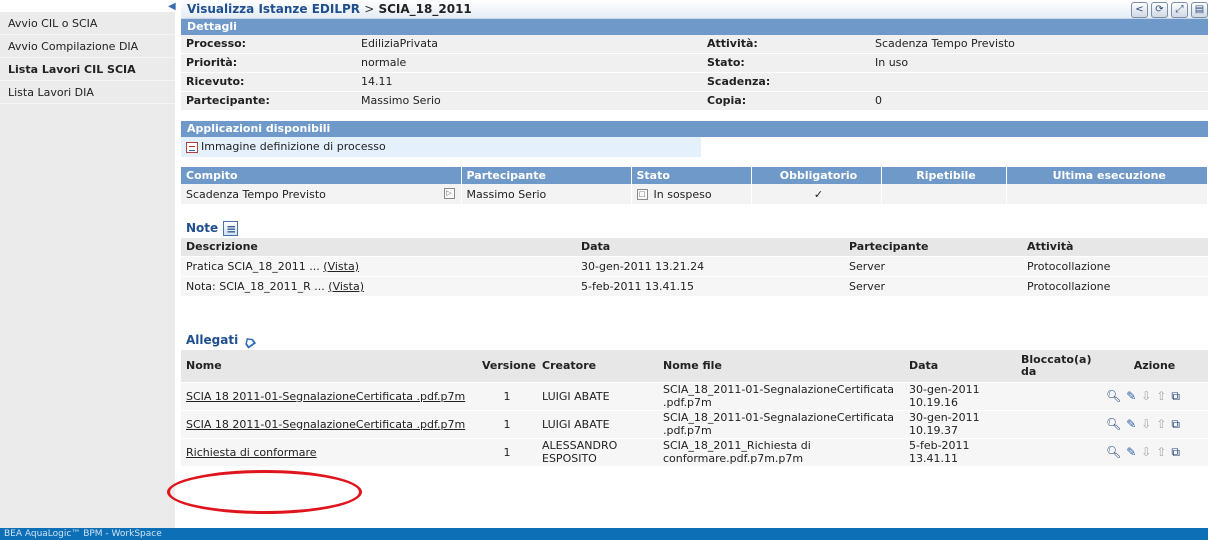  Describe the element at coordinates (546, 194) in the screenshot. I see `task-partecipante: Massimo Serio` at that location.